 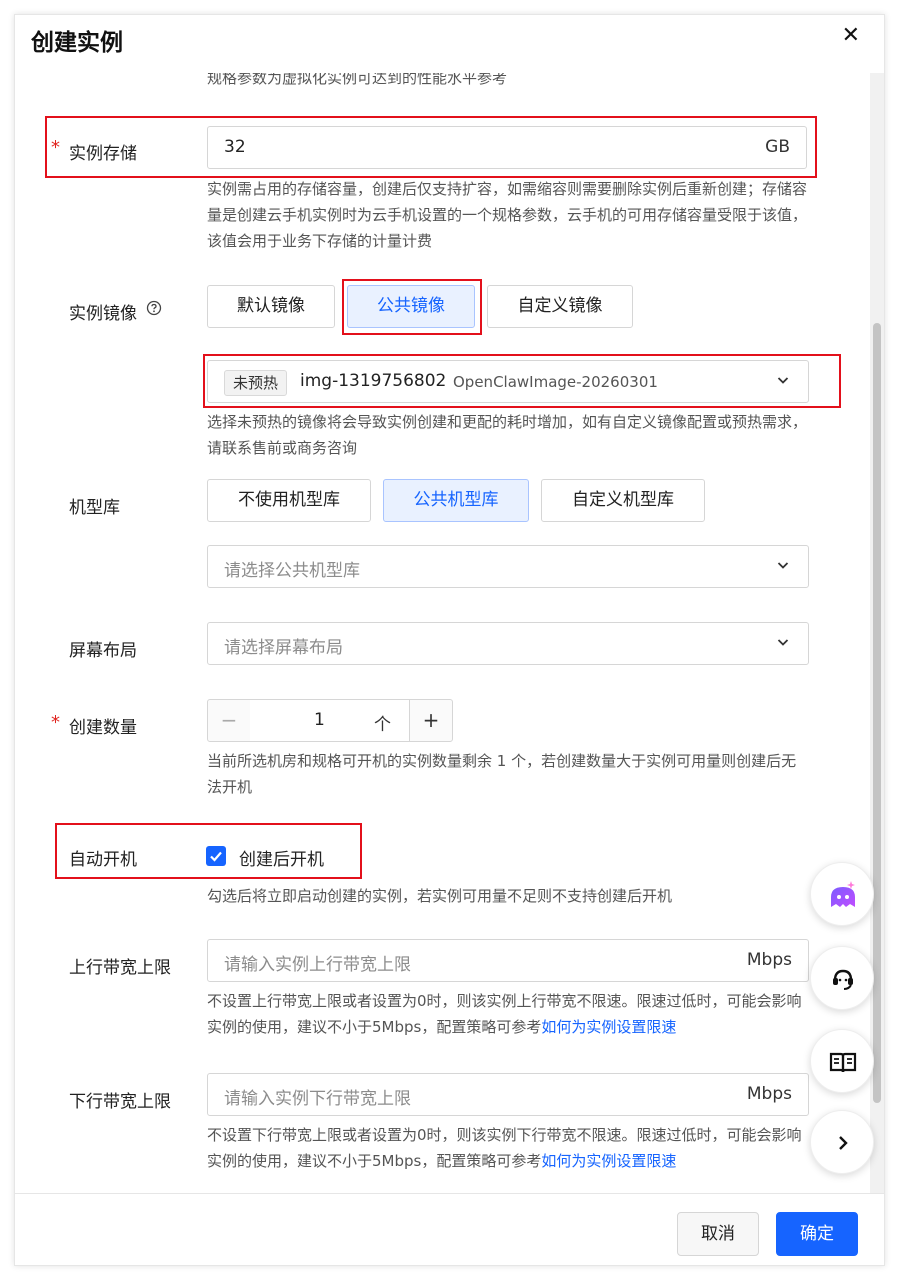 I want to click on ai-assistant-button, so click(x=842, y=894).